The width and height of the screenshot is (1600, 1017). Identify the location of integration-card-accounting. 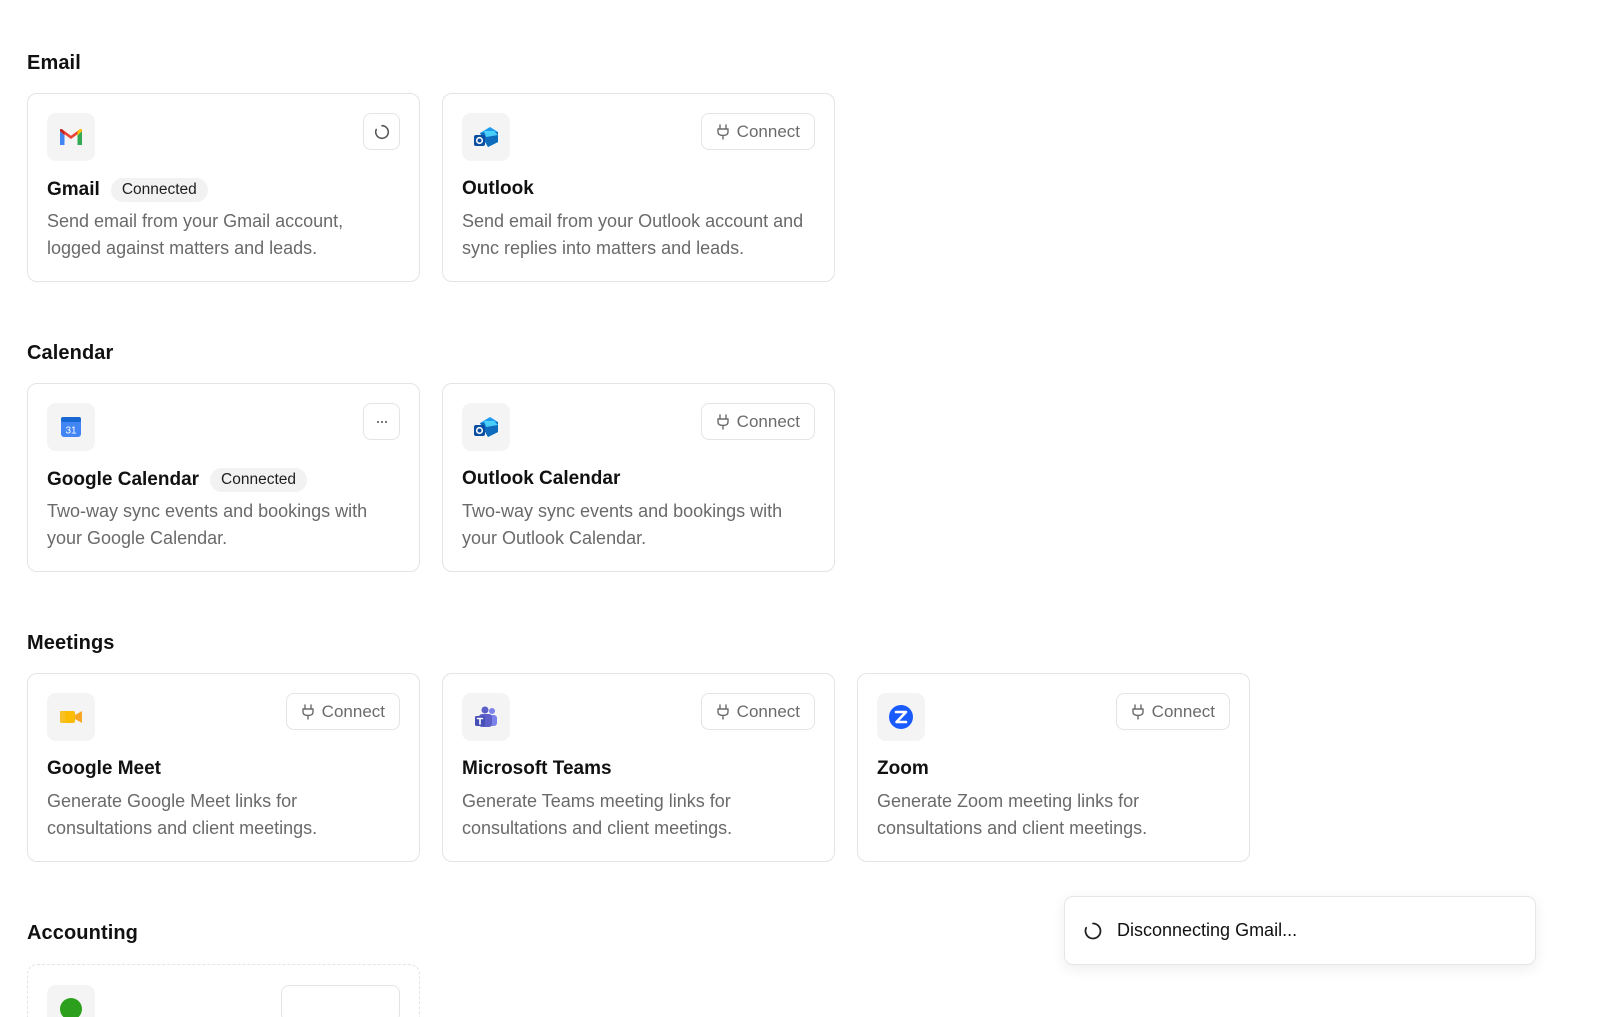
(223, 990).